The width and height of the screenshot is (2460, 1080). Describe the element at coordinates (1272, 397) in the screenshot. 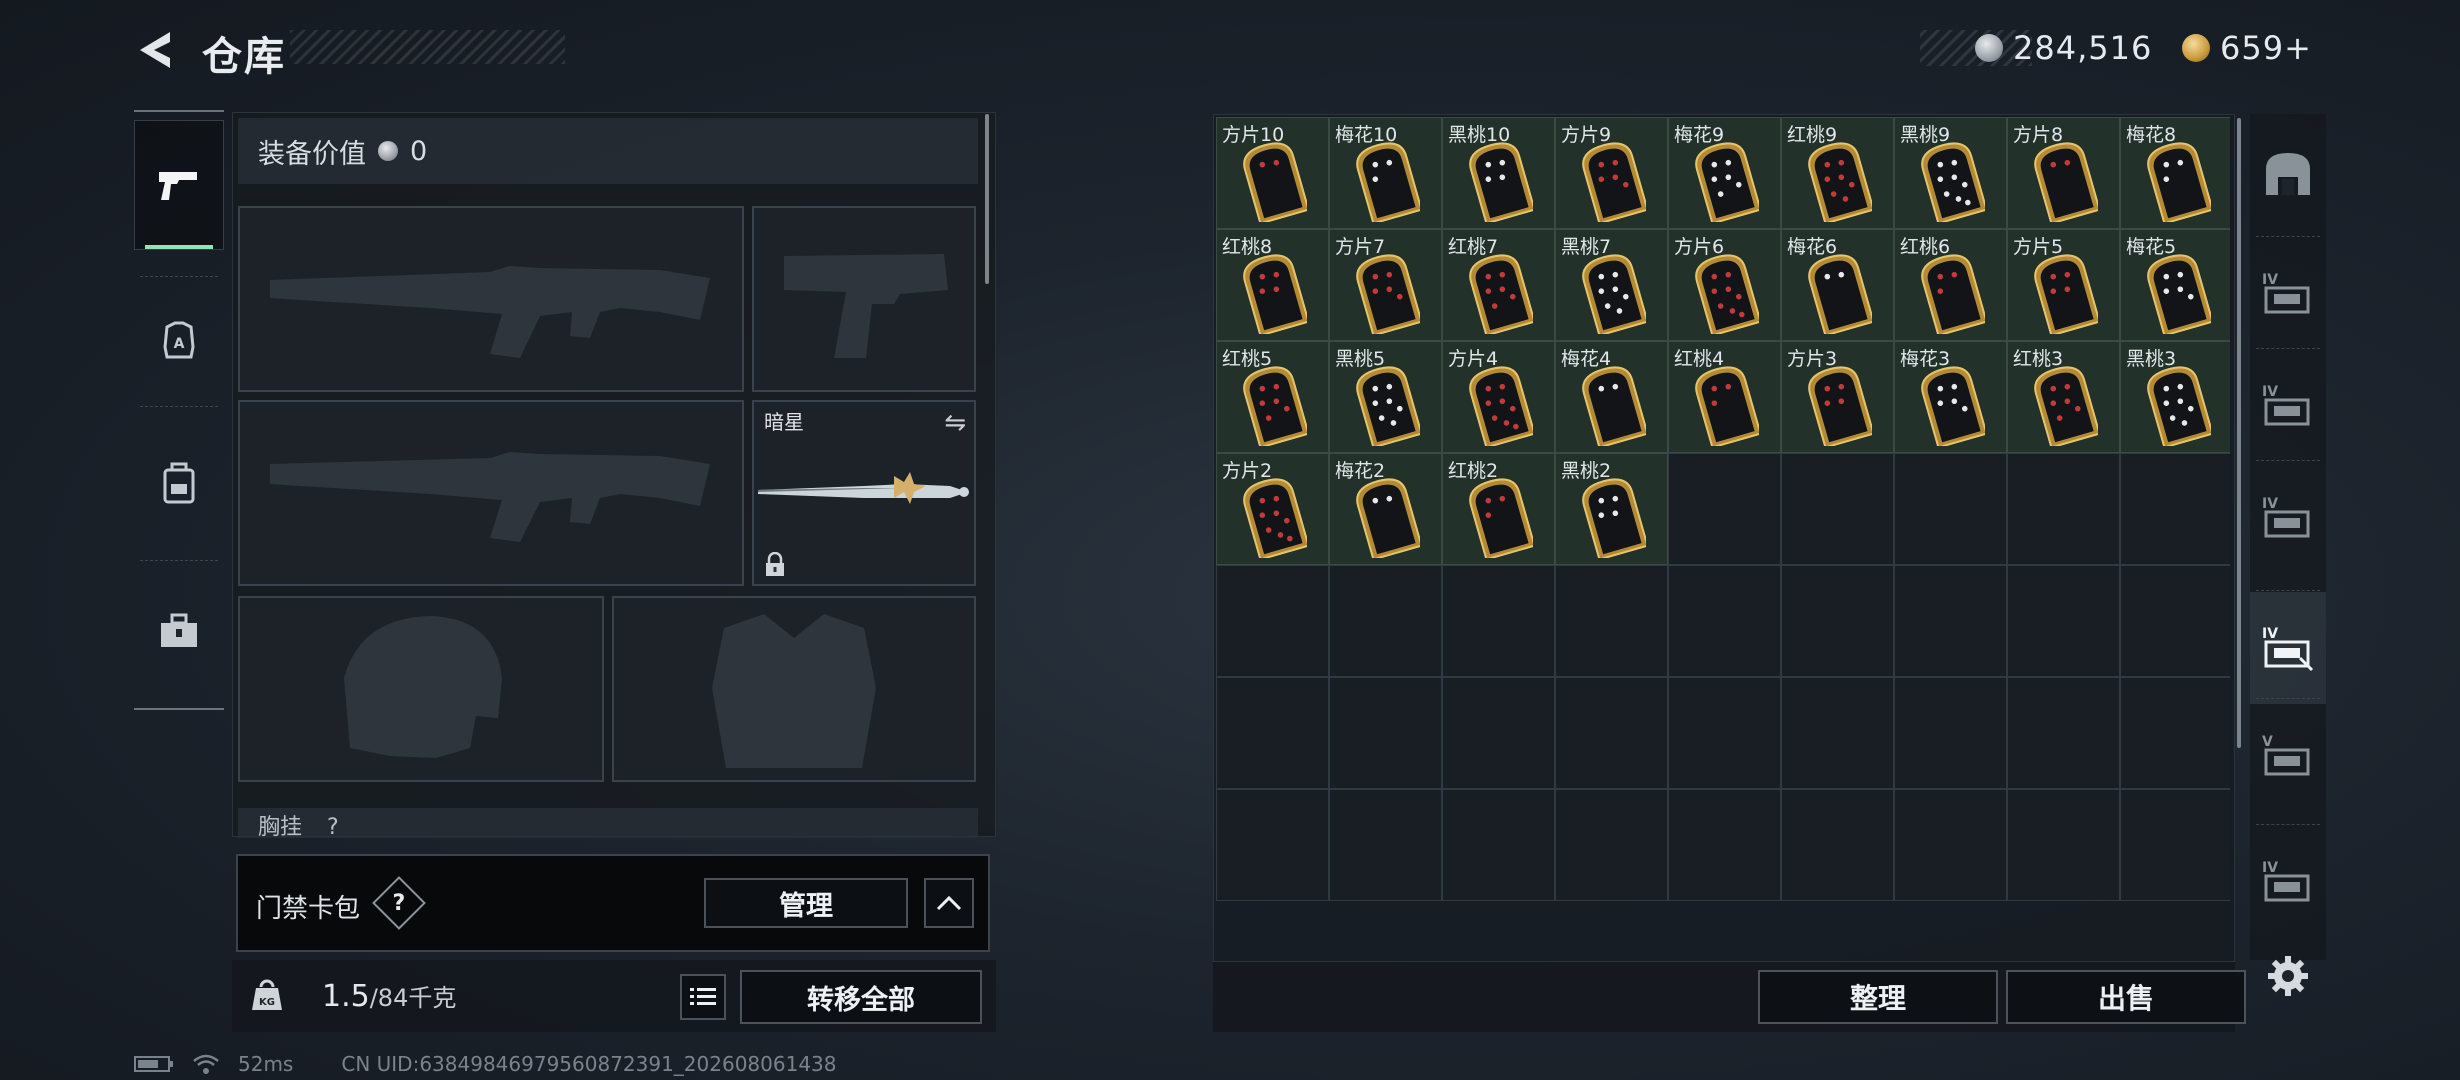

I see `storage-item-card: 红桃5` at that location.